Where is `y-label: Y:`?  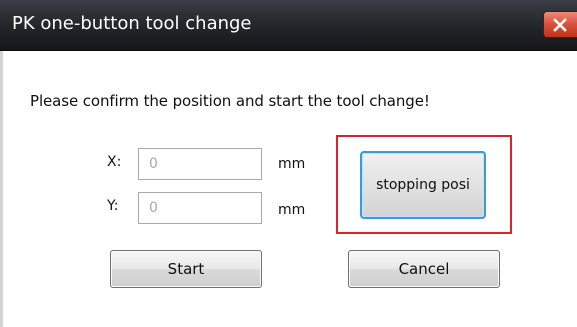
y-label: Y: is located at coordinates (113, 206).